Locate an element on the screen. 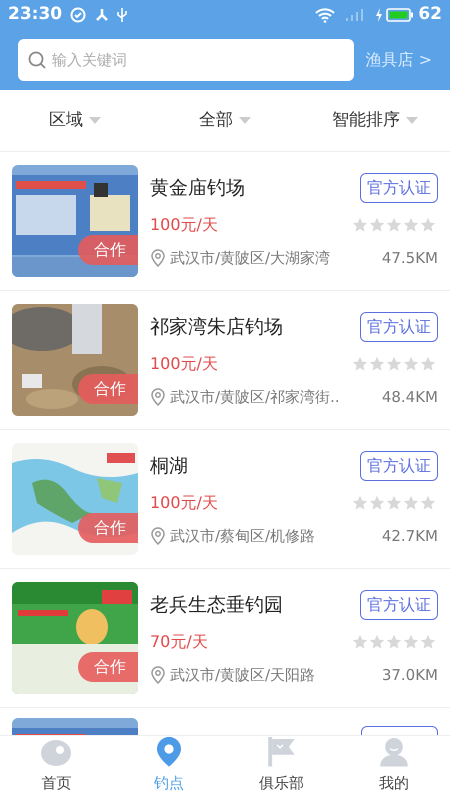  distance: 42.7KM is located at coordinates (410, 536).